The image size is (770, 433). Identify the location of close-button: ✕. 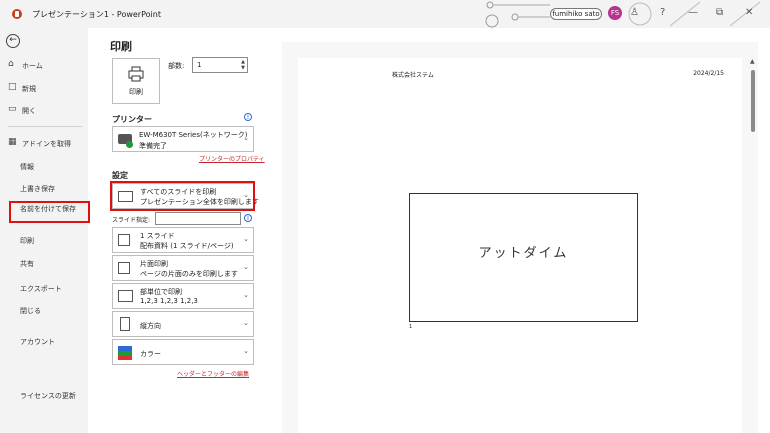
(749, 12).